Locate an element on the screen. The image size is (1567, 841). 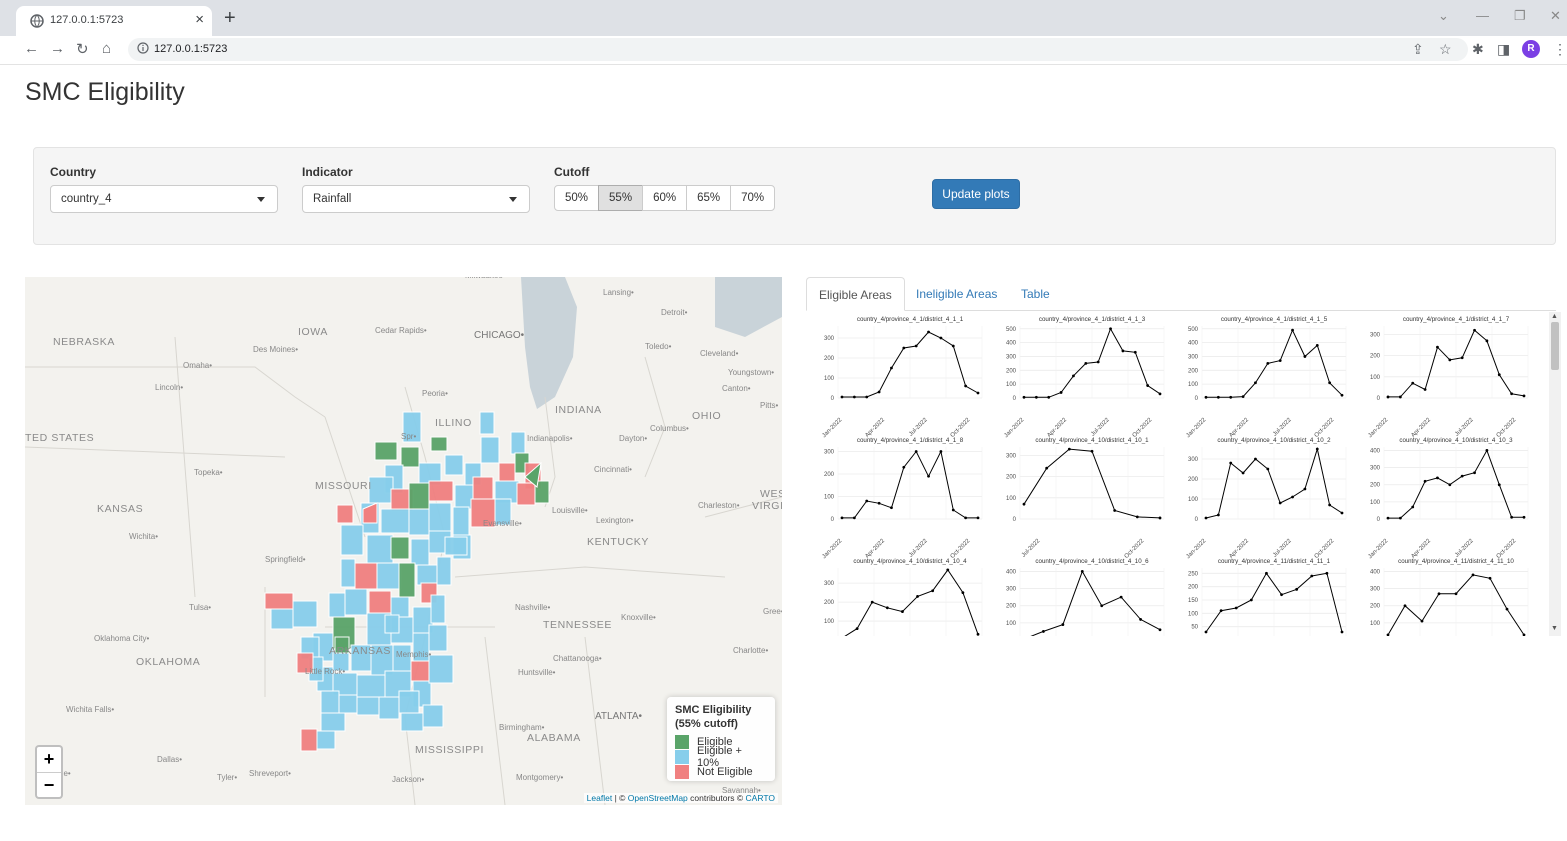
new-tab-icon: + is located at coordinates (230, 18).